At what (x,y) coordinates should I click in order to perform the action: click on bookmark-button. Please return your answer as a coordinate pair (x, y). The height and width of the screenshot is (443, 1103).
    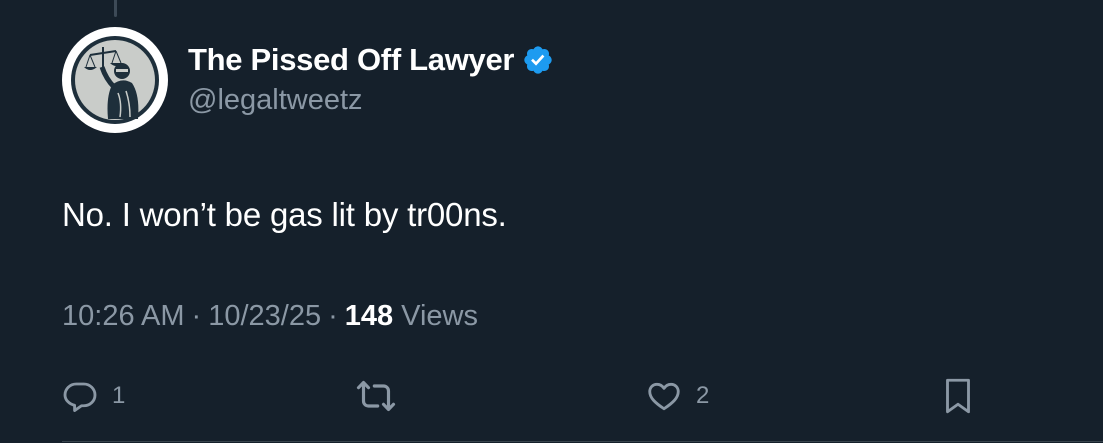
    Looking at the image, I should click on (958, 396).